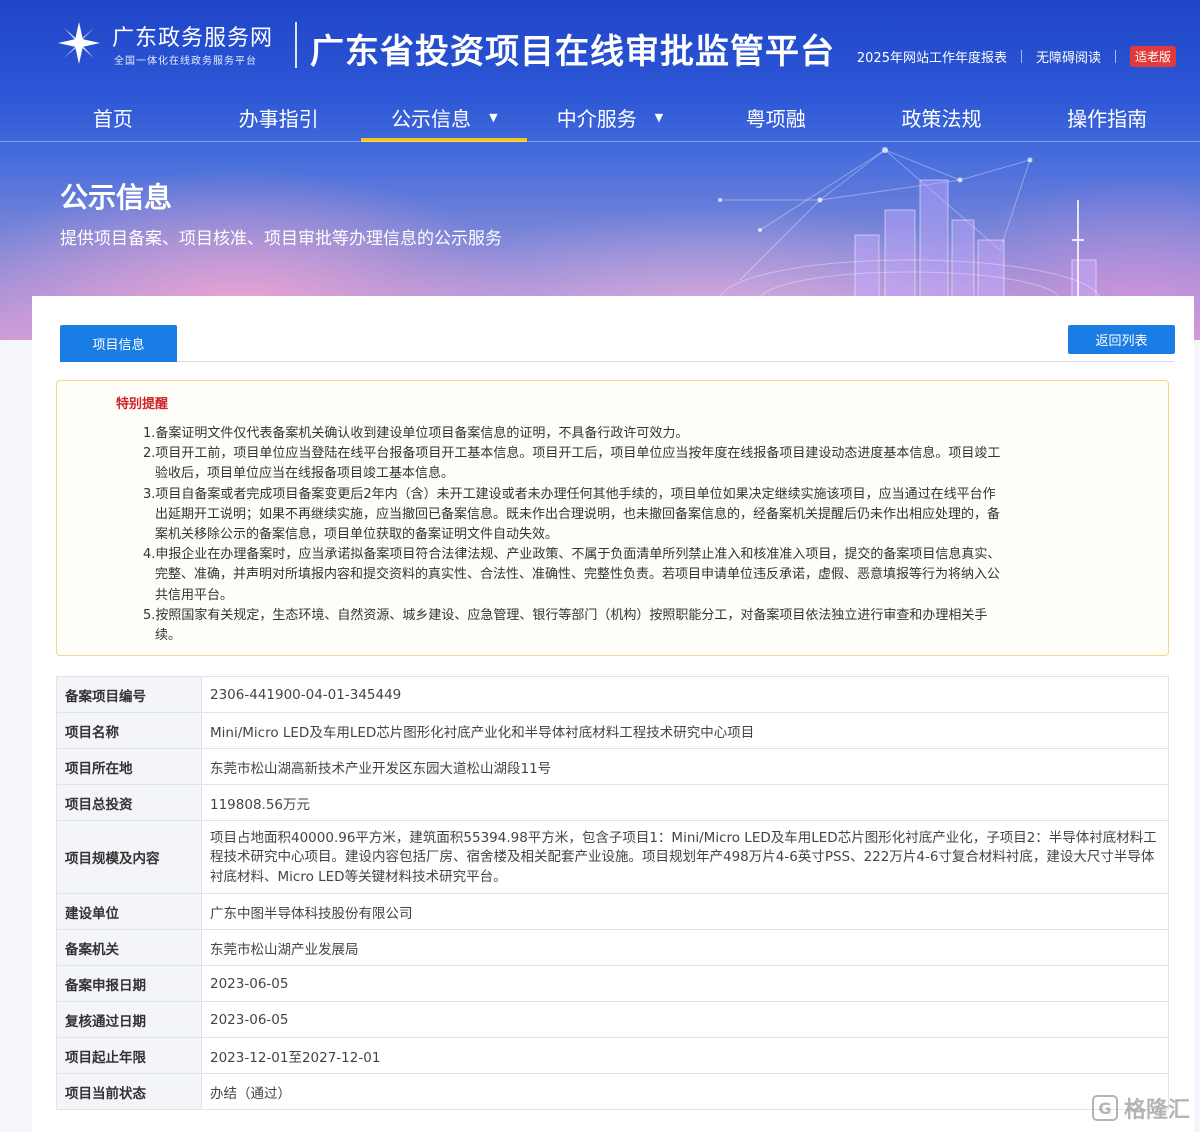 This screenshot has height=1132, width=1200. What do you see at coordinates (1152, 56) in the screenshot?
I see `elder-mode-button: 适老版` at bounding box center [1152, 56].